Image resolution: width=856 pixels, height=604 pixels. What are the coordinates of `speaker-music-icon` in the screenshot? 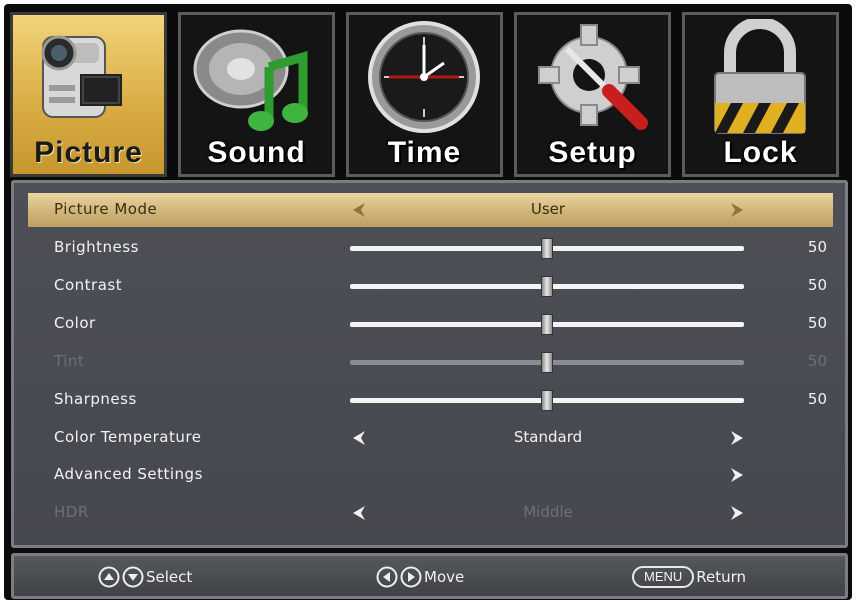 It's located at (250, 80).